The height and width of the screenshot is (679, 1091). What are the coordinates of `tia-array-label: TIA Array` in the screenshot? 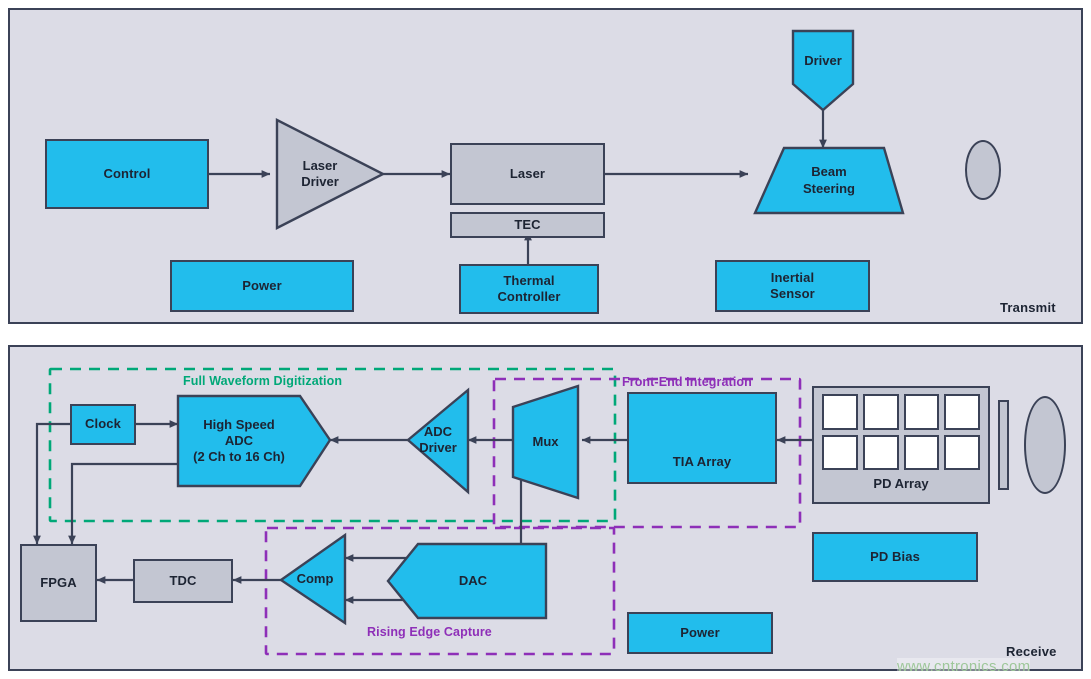 It's located at (702, 461).